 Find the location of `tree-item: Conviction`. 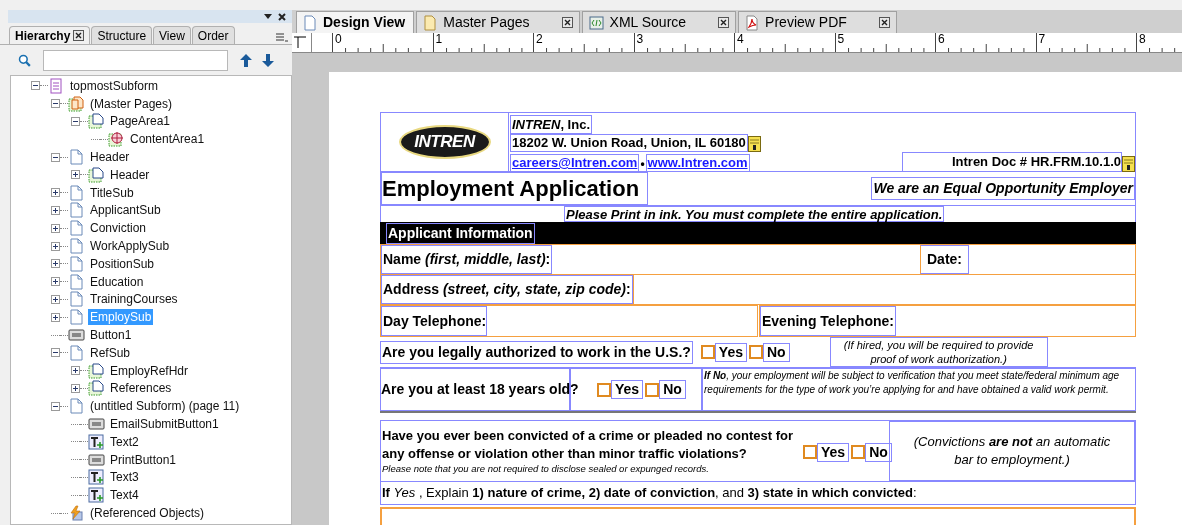

tree-item: Conviction is located at coordinates (118, 228).